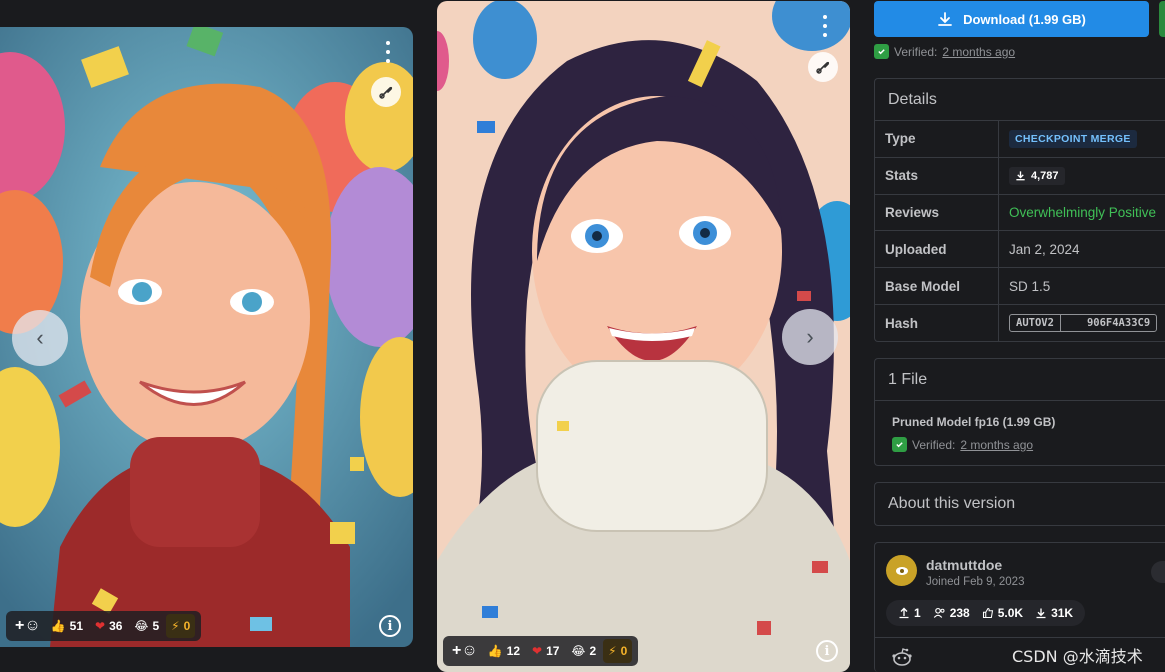 The width and height of the screenshot is (1165, 672). Describe the element at coordinates (67, 626) in the screenshot. I see `like-reaction: 👍 51` at that location.